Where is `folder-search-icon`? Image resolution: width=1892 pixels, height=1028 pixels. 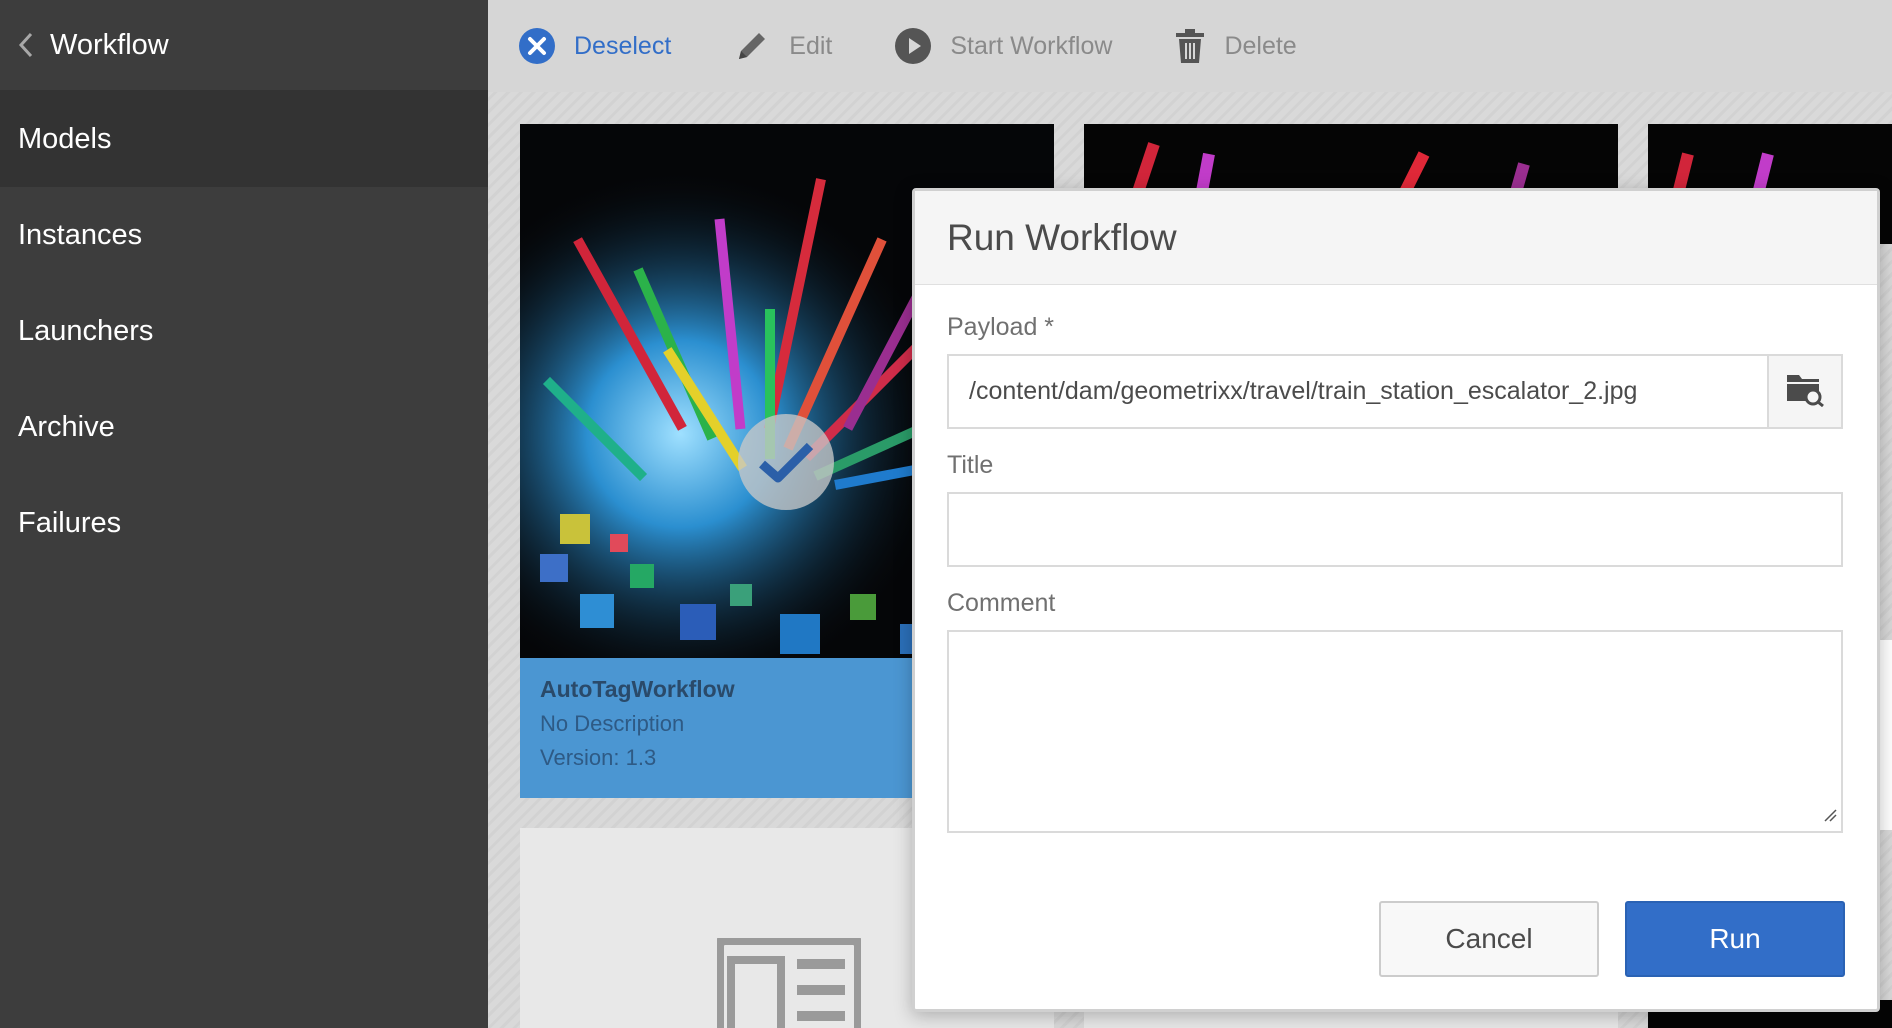
folder-search-icon is located at coordinates (1805, 391).